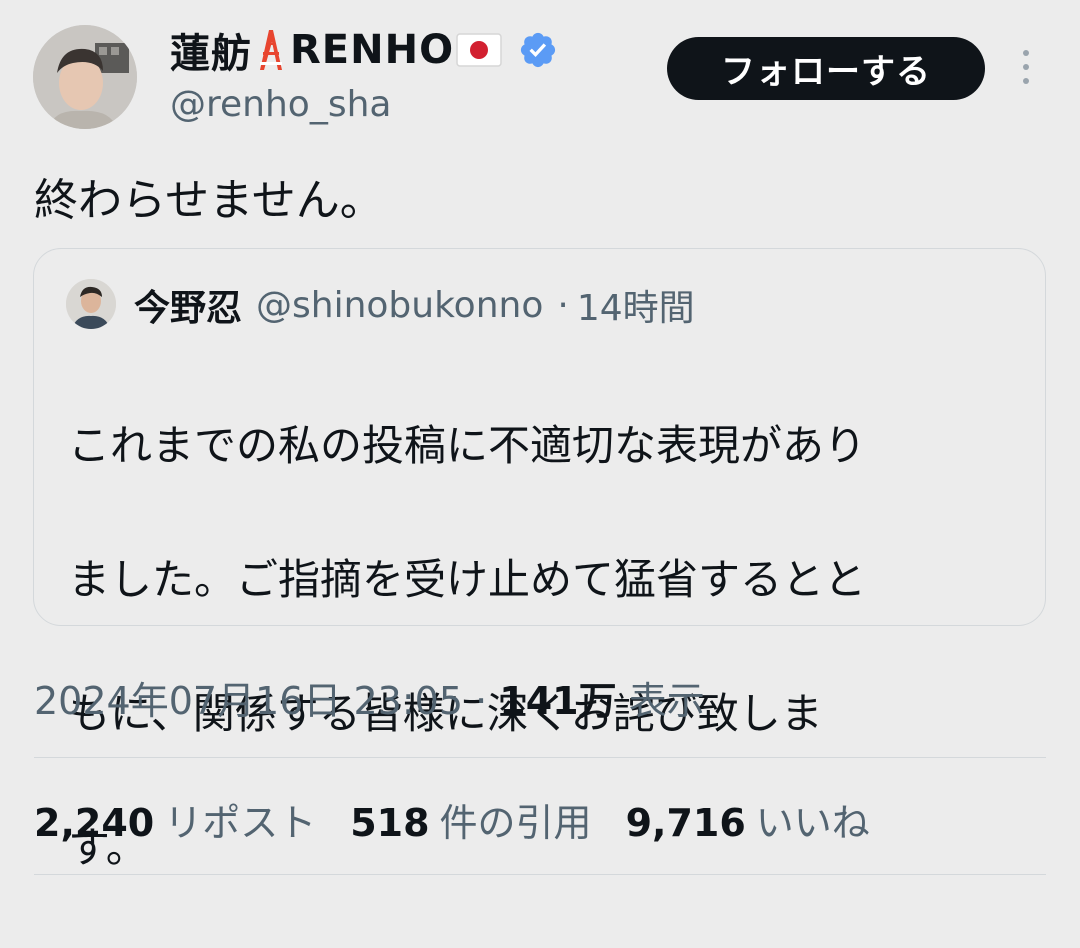 Image resolution: width=1080 pixels, height=948 pixels. Describe the element at coordinates (94, 823) in the screenshot. I see `reposts-count: 2,240` at that location.